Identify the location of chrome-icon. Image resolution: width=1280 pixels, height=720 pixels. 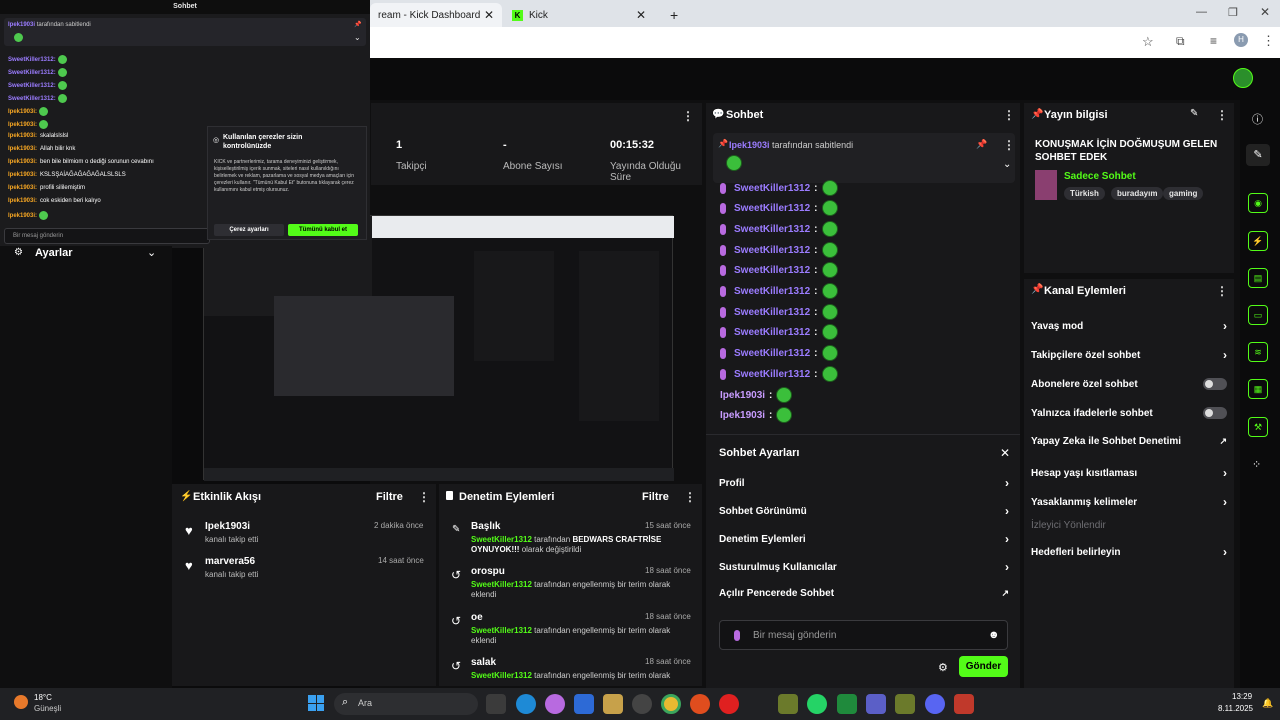
(671, 704).